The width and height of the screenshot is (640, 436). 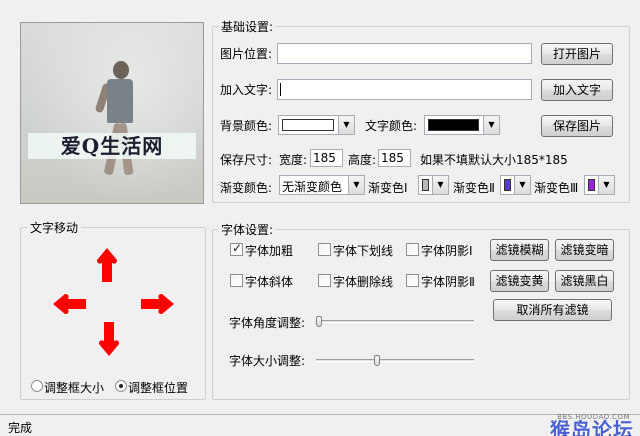 What do you see at coordinates (267, 323) in the screenshot?
I see `angle-label: 字体角度调整:` at bounding box center [267, 323].